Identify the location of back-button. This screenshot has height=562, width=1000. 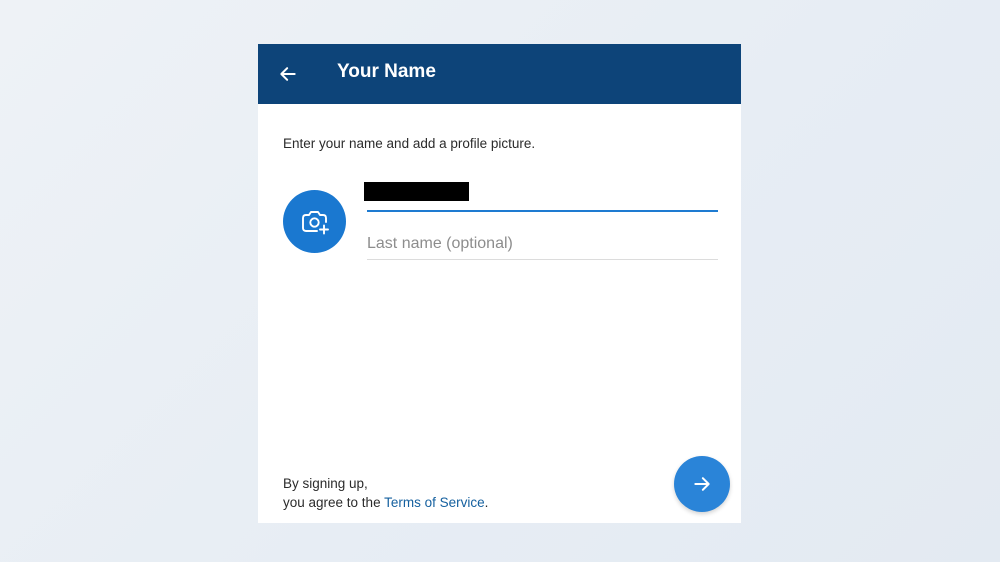
(288, 74).